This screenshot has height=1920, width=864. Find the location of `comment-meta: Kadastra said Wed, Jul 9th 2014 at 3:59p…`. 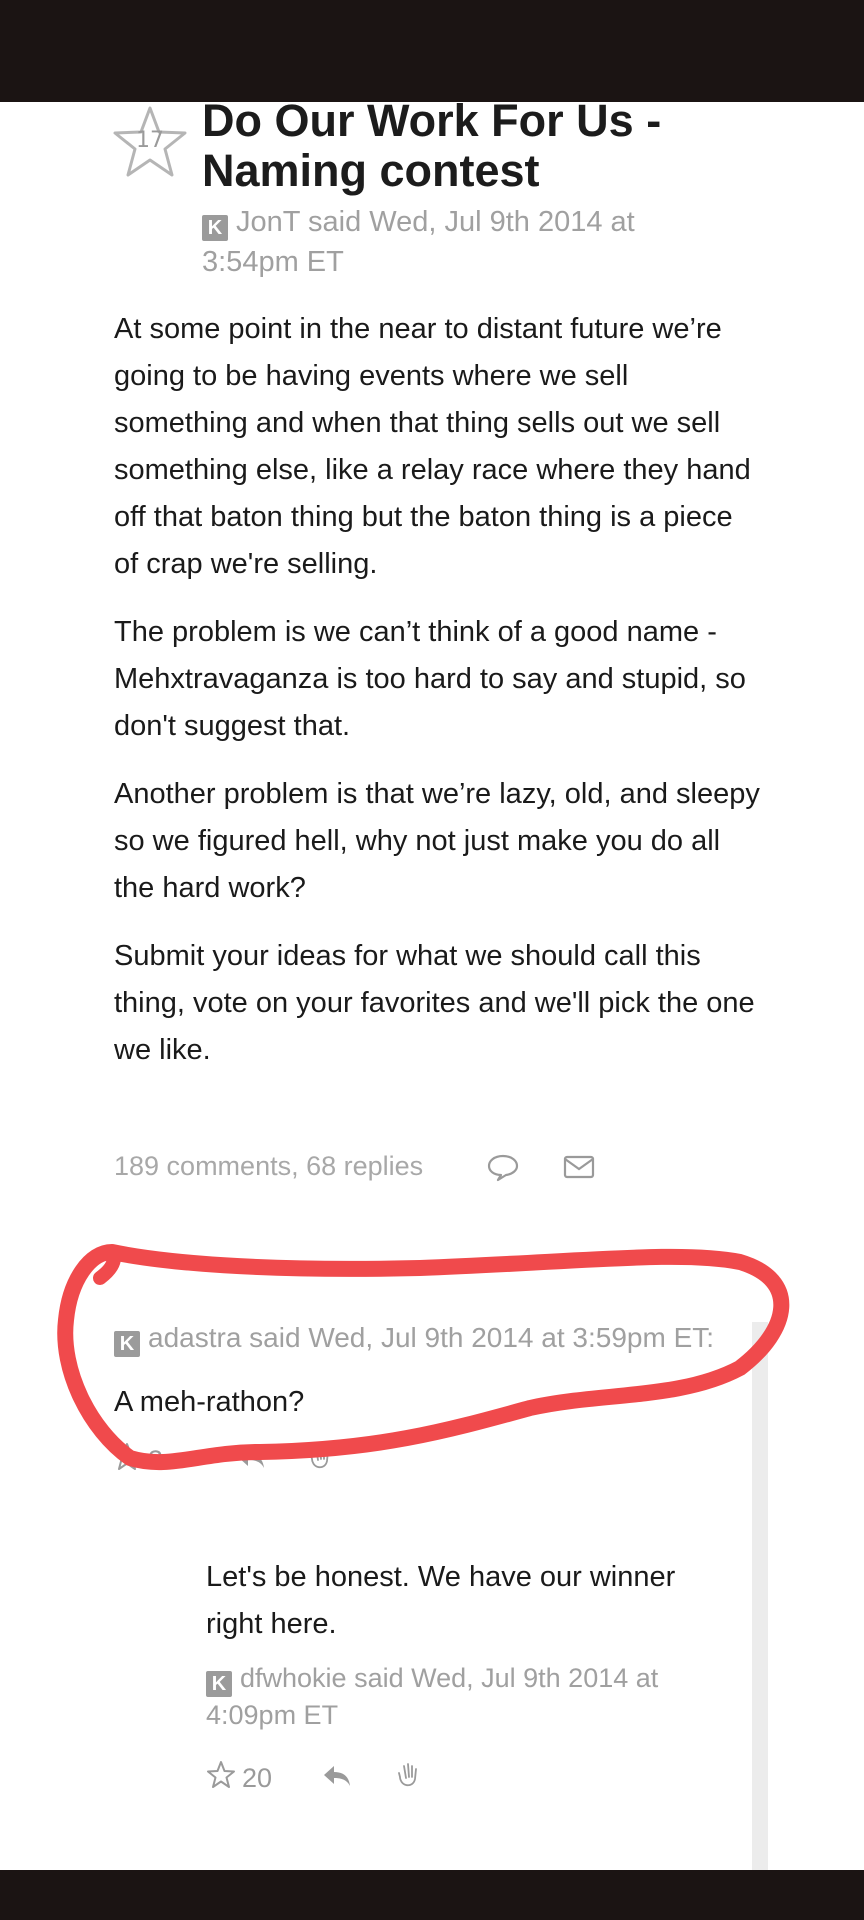

comment-meta: Kadastra said Wed, Jul 9th 2014 at 3:59p… is located at coordinates (414, 1338).